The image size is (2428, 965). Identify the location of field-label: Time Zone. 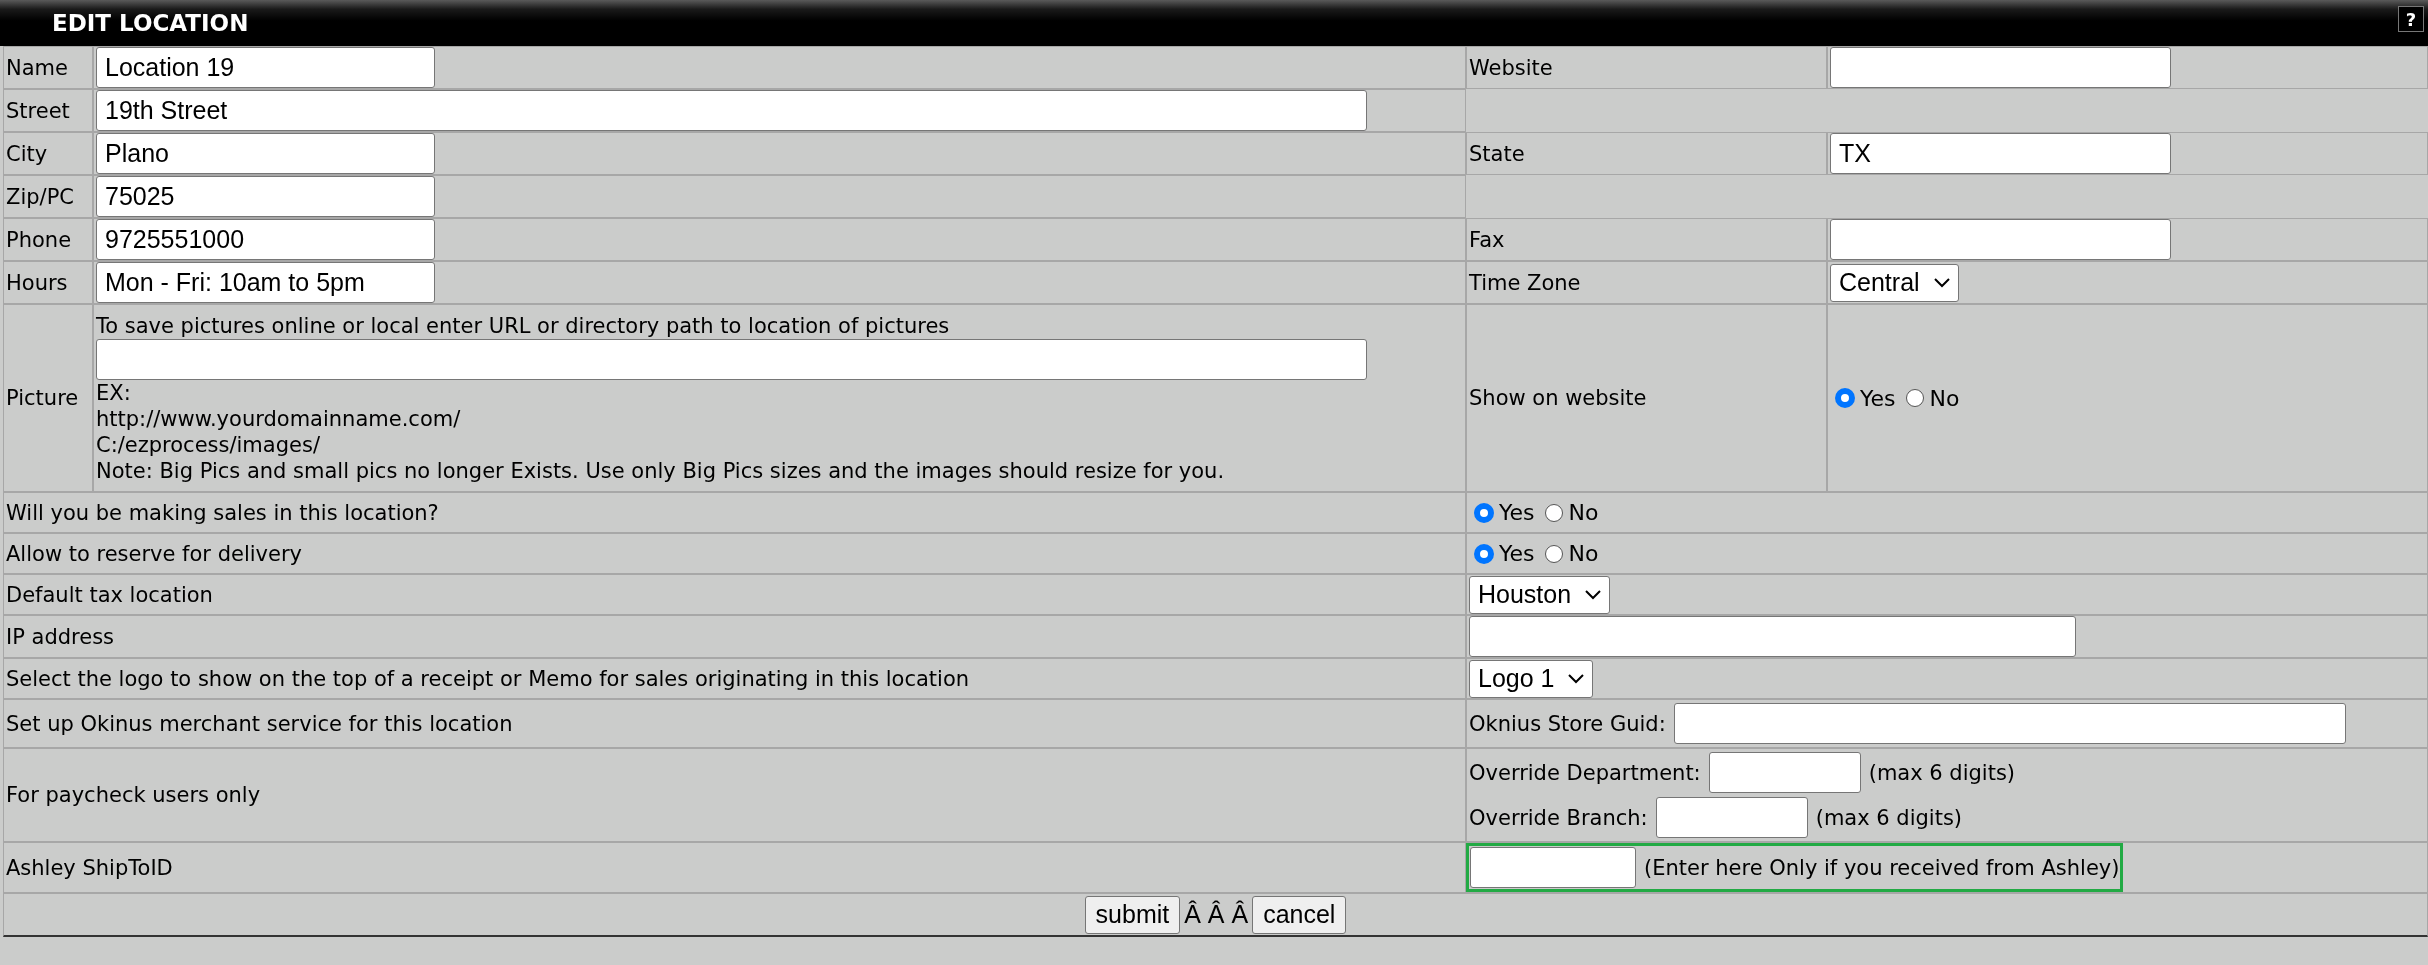
(1525, 282).